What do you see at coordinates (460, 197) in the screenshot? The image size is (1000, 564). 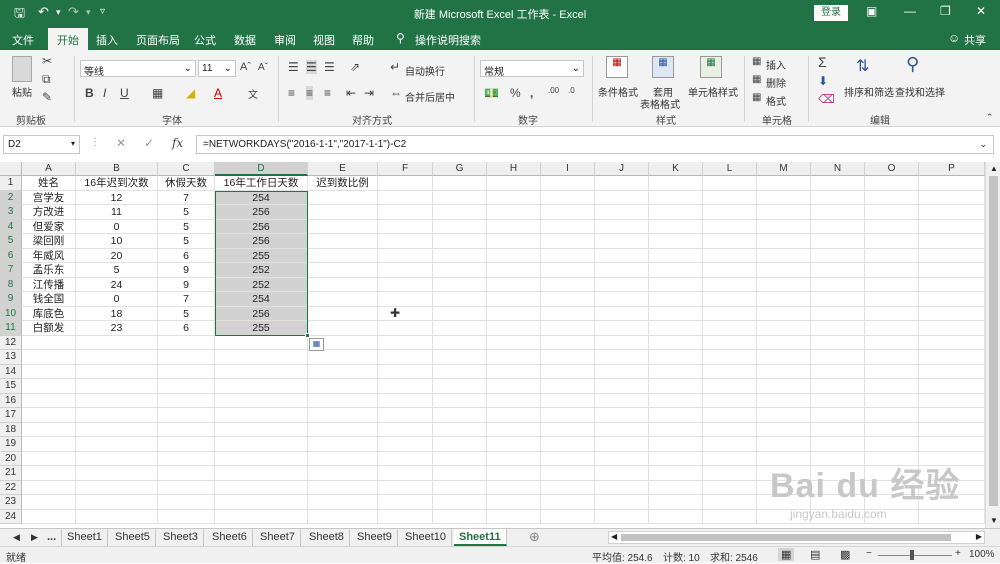 I see `cell-g2` at bounding box center [460, 197].